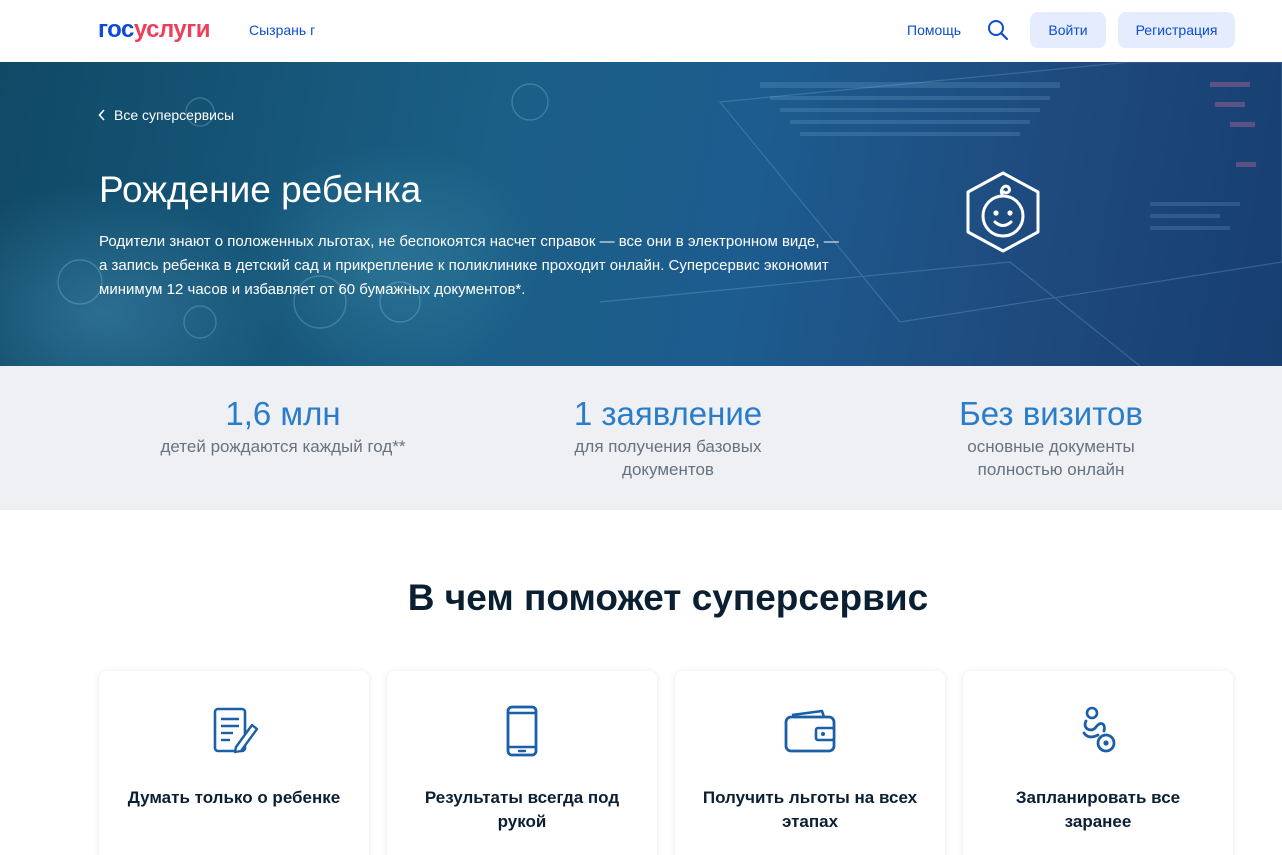 This screenshot has height=855, width=1282. Describe the element at coordinates (522, 809) in the screenshot. I see `benefit-card-label: Результаты всегда под рукой` at that location.